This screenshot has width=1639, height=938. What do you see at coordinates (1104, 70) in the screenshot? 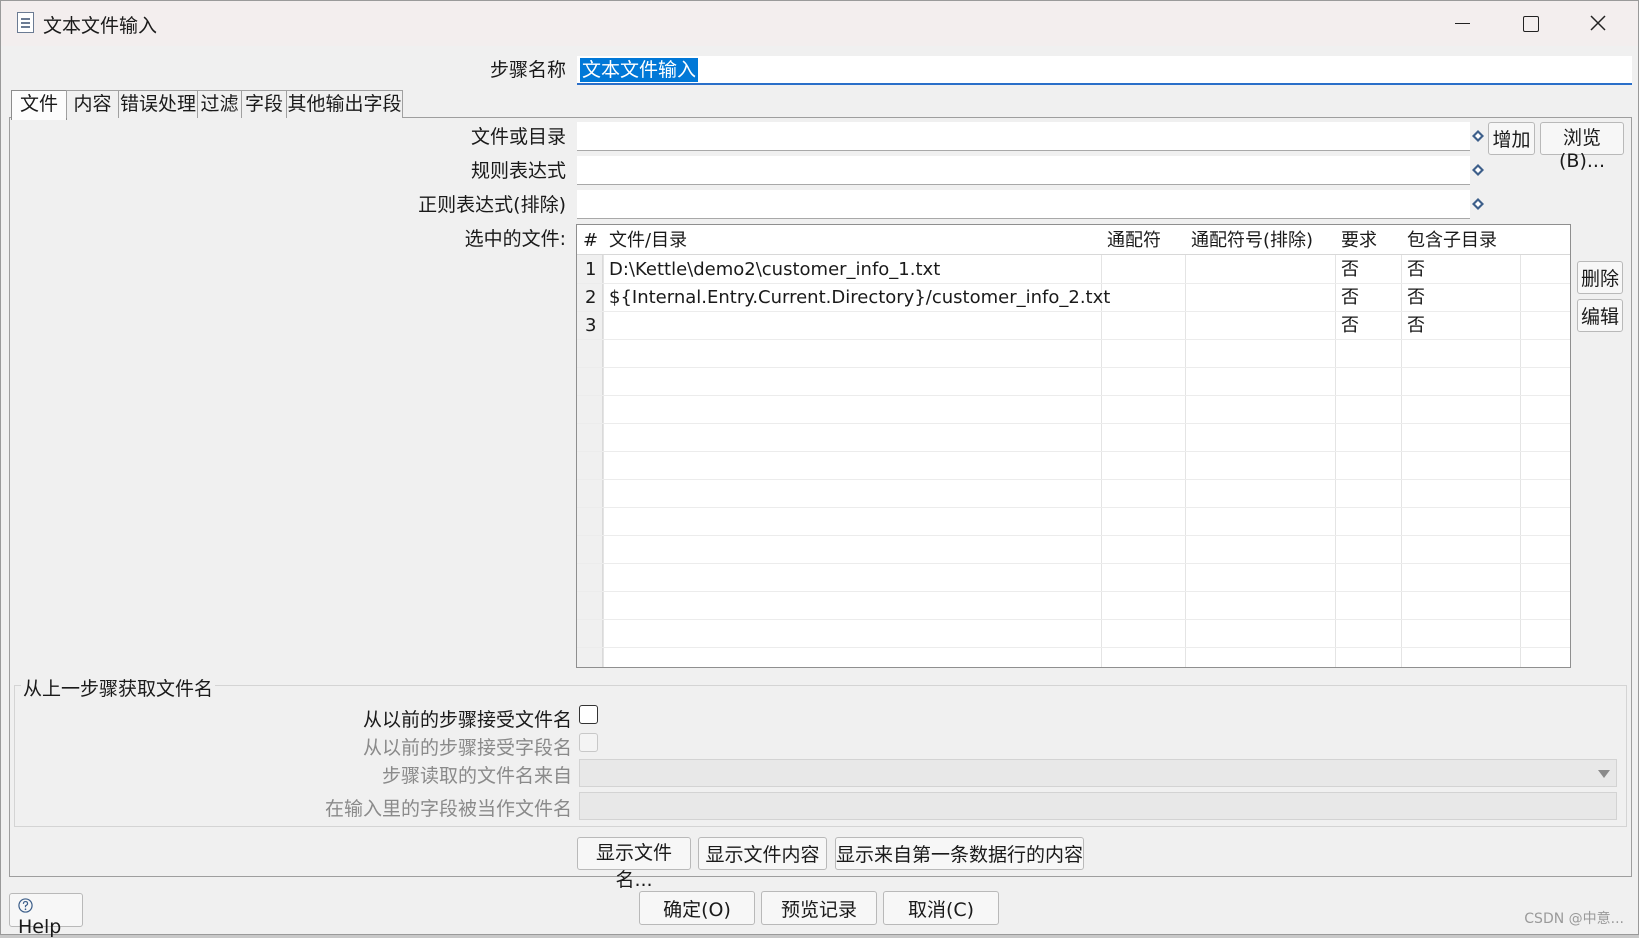
I see `step-name-input` at bounding box center [1104, 70].